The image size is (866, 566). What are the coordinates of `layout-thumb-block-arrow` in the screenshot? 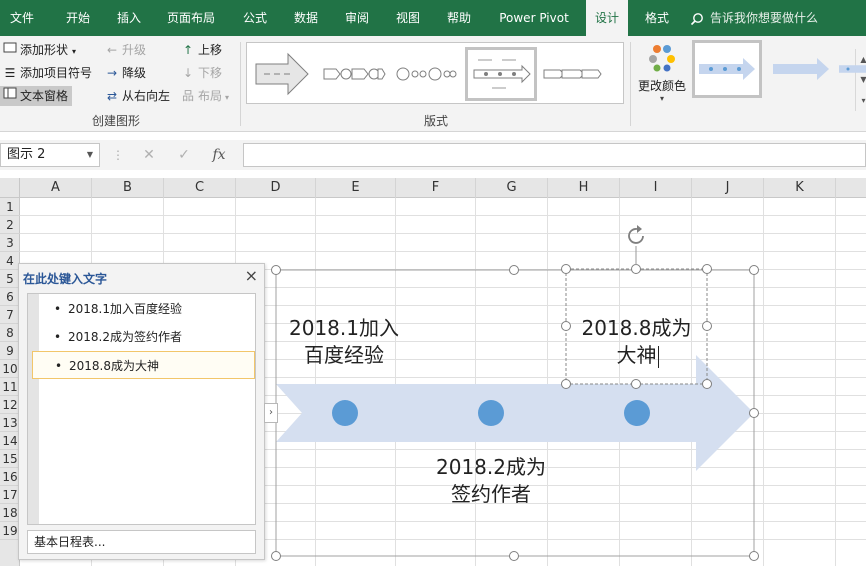 It's located at (282, 74).